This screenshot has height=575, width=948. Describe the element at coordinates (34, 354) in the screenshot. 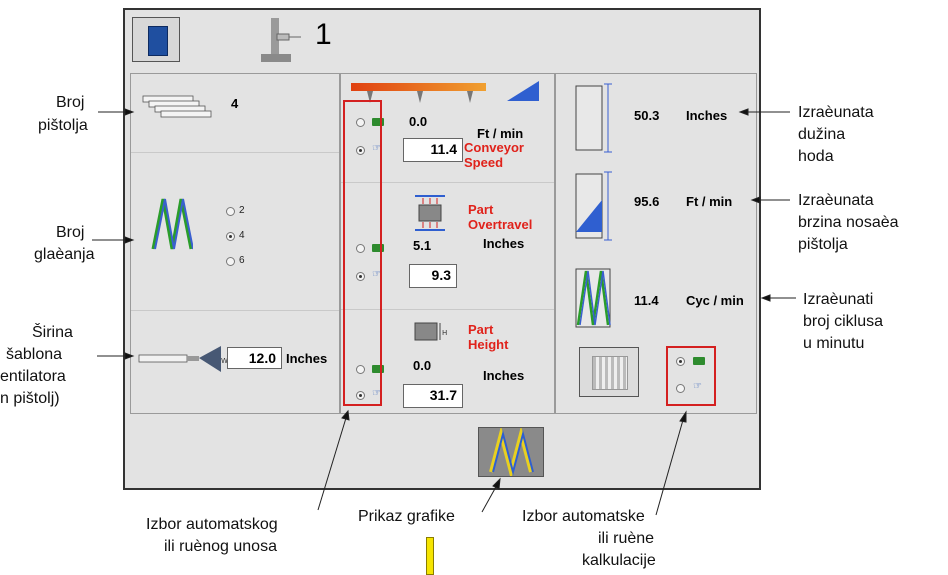

I see `width-callout-2: šablona` at that location.